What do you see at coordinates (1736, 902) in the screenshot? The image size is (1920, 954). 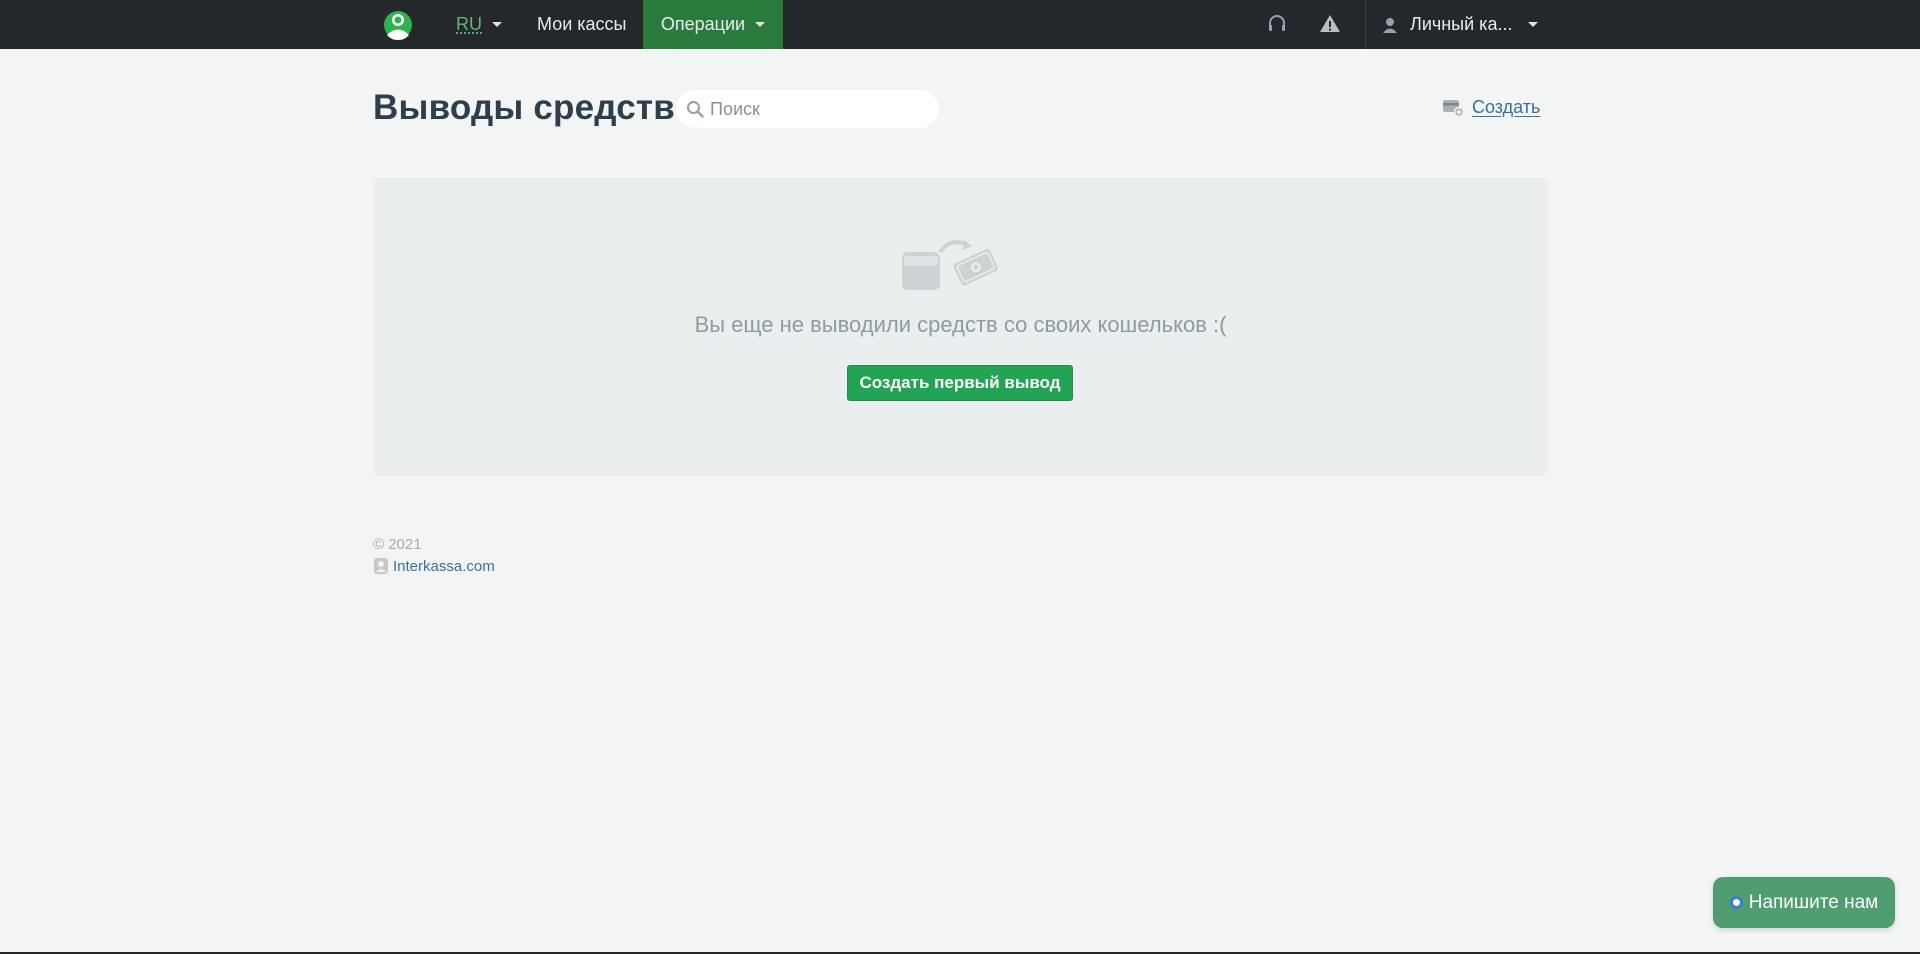 I see `chat-status-icon` at bounding box center [1736, 902].